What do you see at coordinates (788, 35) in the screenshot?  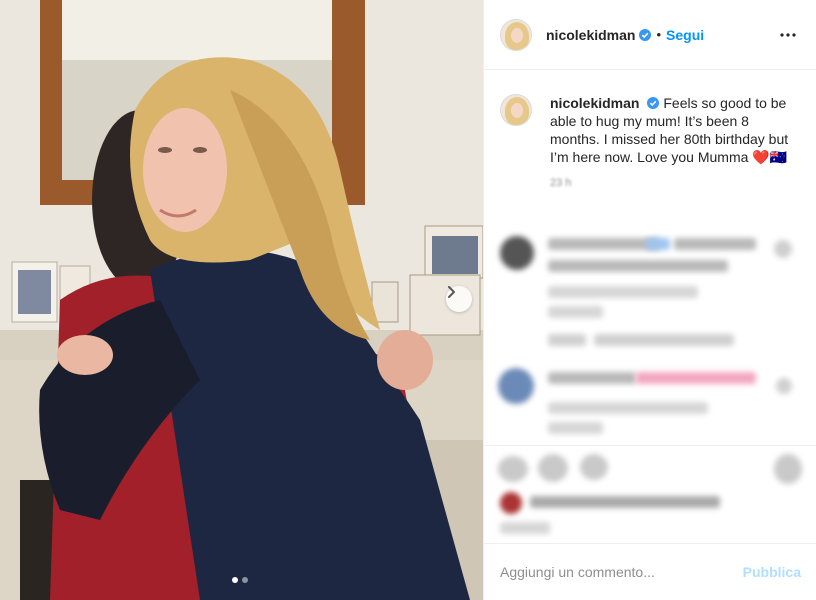 I see `more-options-icon` at bounding box center [788, 35].